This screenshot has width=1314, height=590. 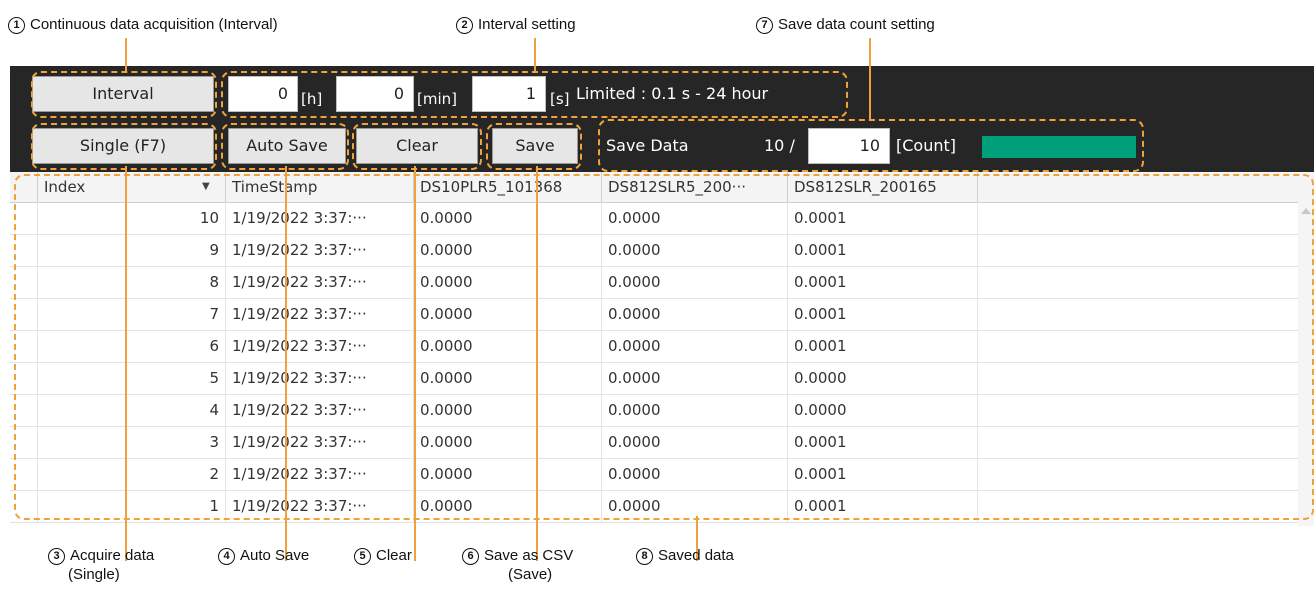 I want to click on table-row: 5 1/19/2022 3:37:··· 0.0000 0.0000 0.0000, so click(x=654, y=378).